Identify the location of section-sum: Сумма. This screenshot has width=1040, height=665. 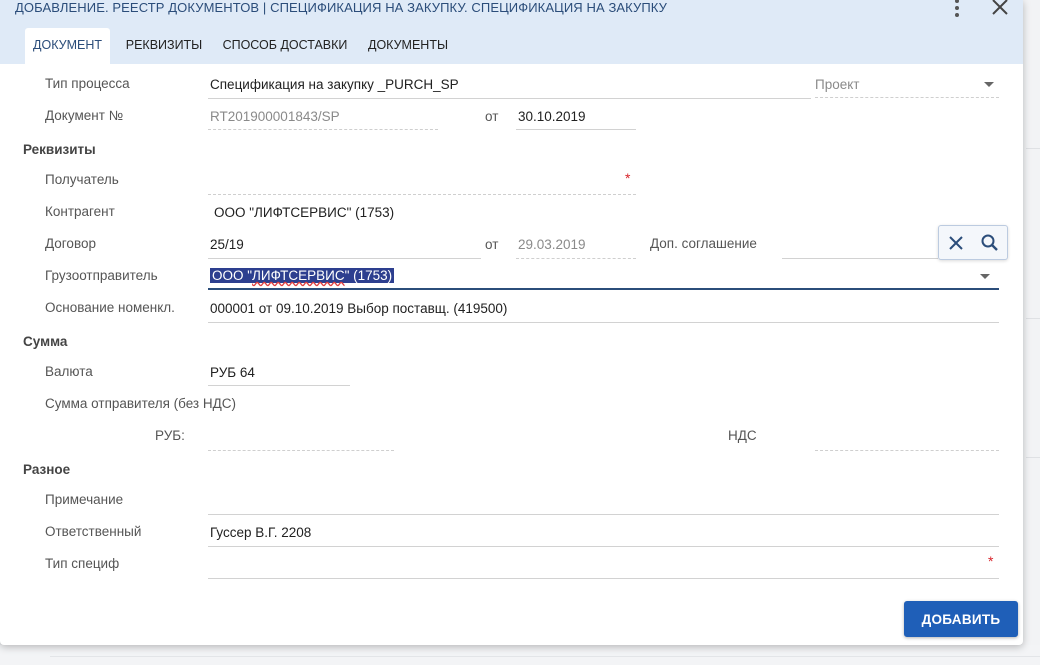
(45, 341).